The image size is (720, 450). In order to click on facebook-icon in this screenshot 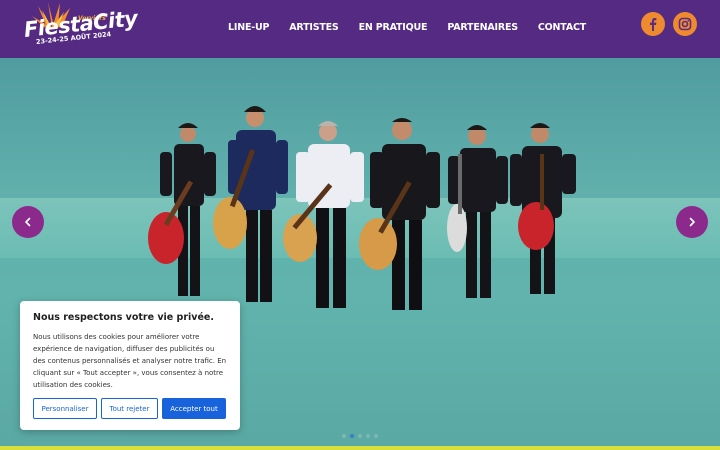, I will do `click(653, 24)`.